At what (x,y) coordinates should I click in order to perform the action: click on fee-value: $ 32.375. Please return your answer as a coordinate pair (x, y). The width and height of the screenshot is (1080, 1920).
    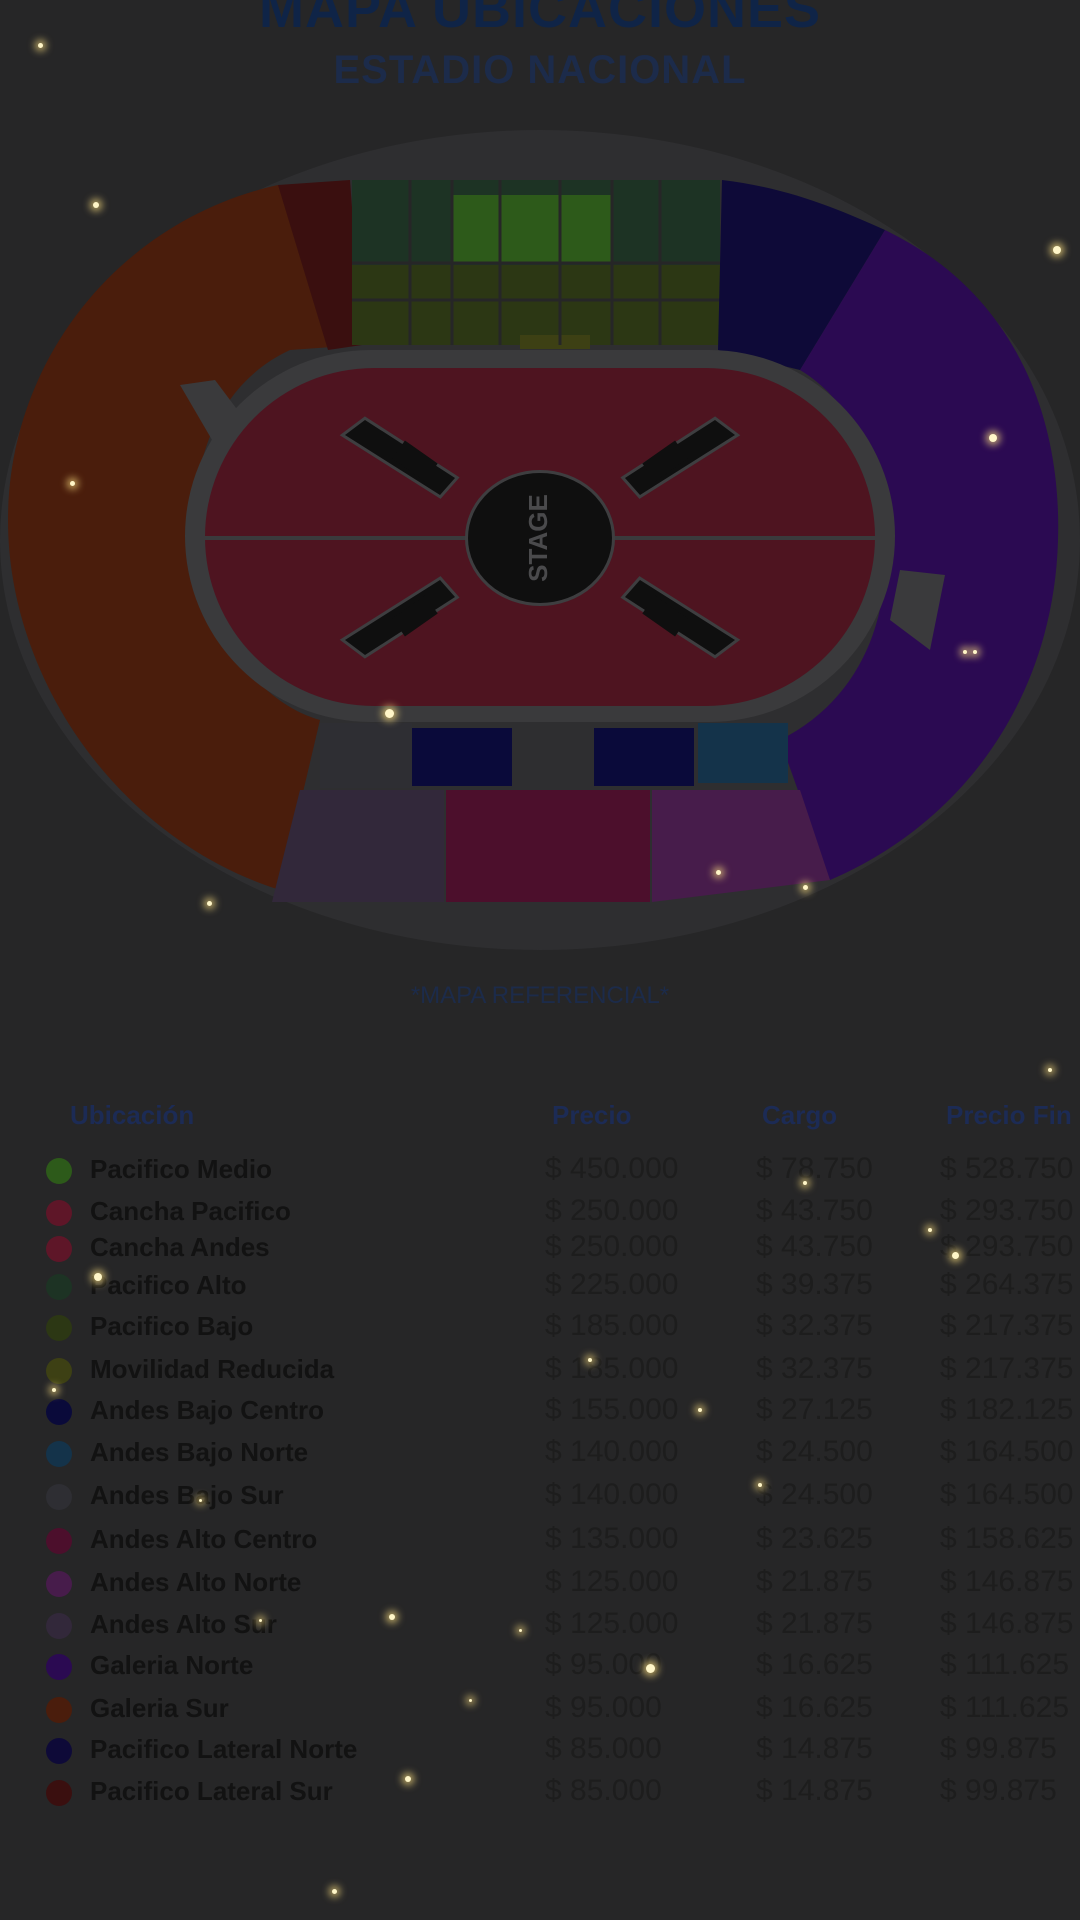
    Looking at the image, I should click on (814, 1368).